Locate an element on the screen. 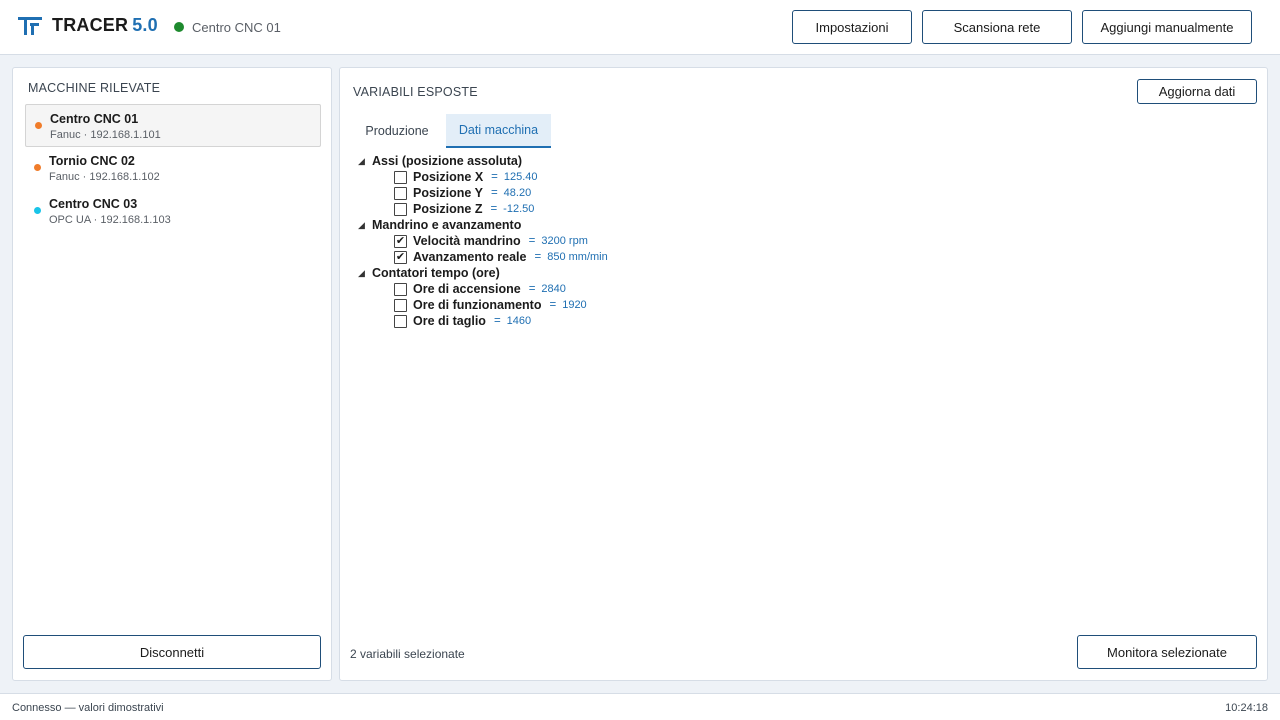  machines-panel-title: MACCHINE RILEVATE is located at coordinates (94, 88).